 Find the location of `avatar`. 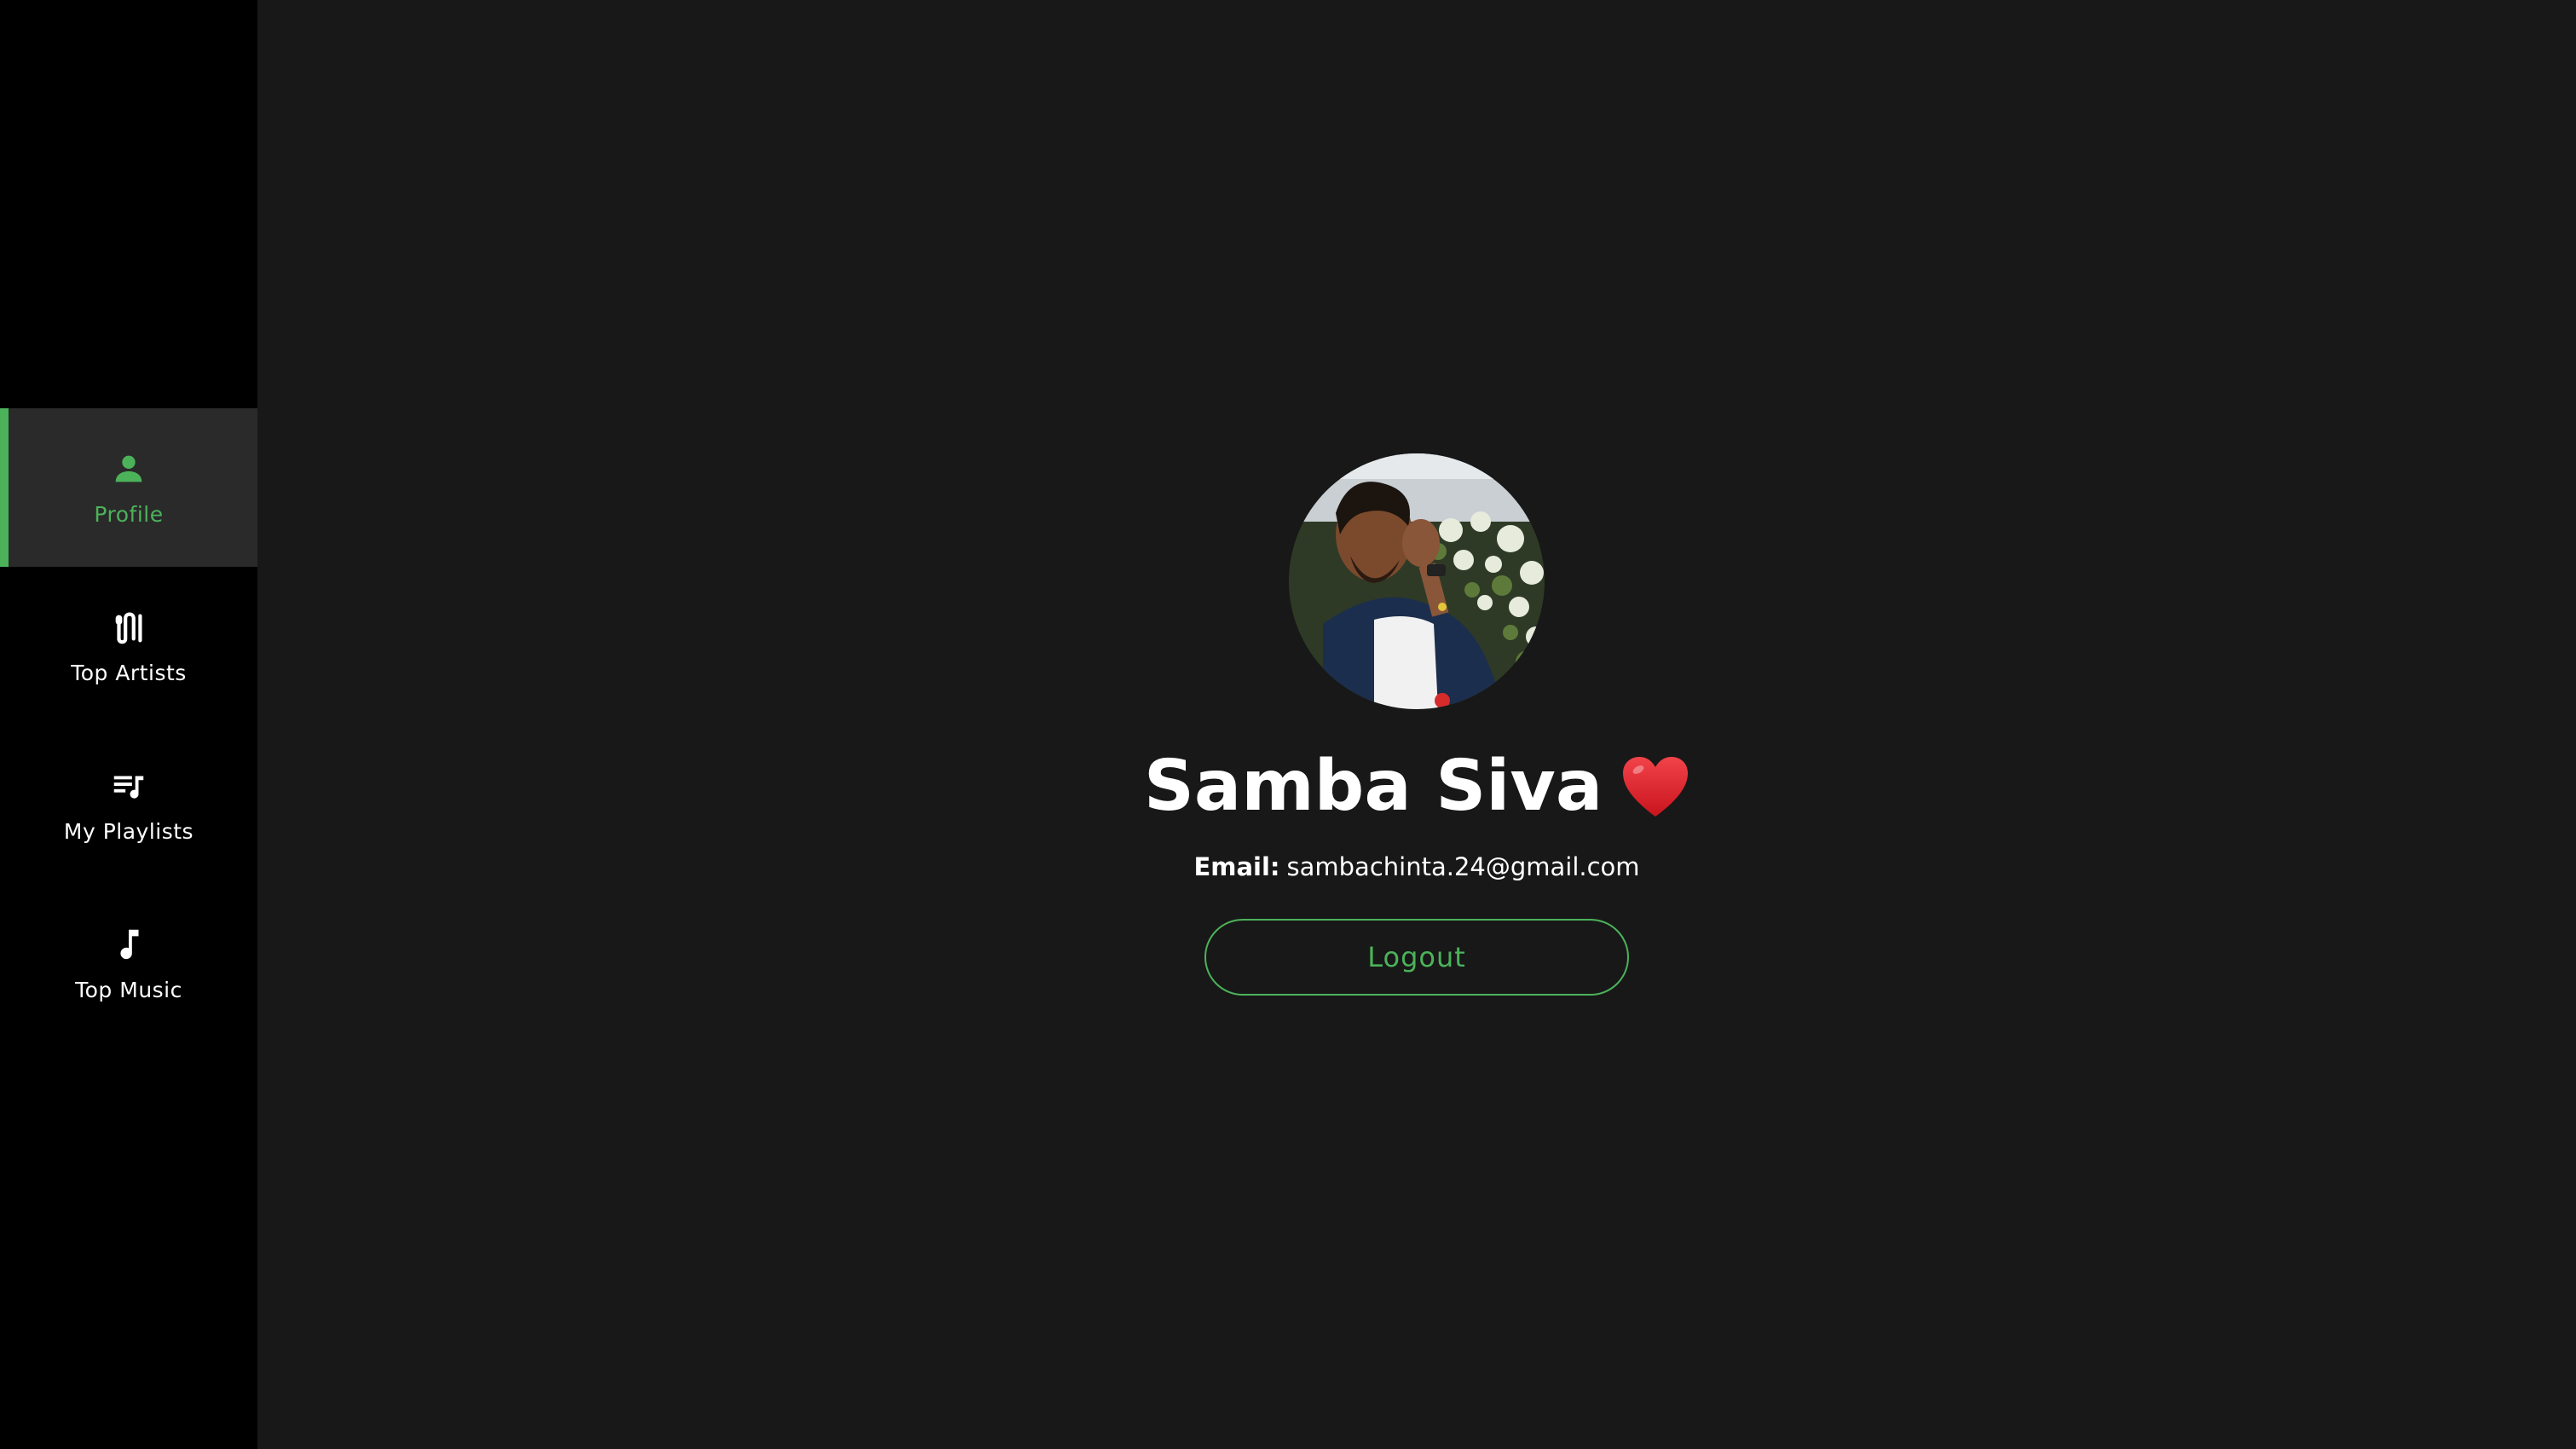

avatar is located at coordinates (1417, 581).